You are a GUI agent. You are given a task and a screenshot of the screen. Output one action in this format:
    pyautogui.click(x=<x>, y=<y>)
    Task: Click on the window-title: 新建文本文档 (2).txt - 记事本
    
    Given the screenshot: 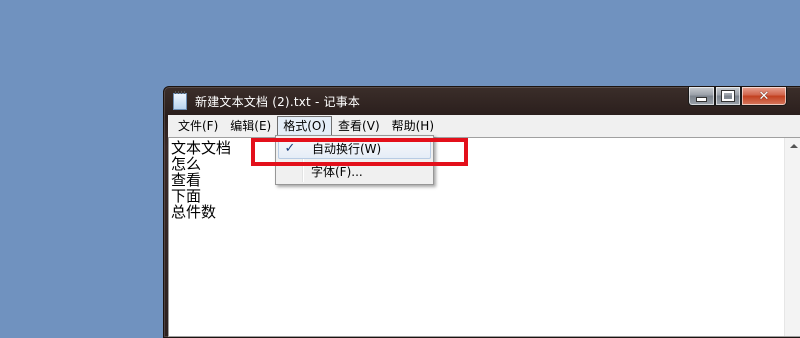 What is the action you would take?
    pyautogui.click(x=278, y=101)
    